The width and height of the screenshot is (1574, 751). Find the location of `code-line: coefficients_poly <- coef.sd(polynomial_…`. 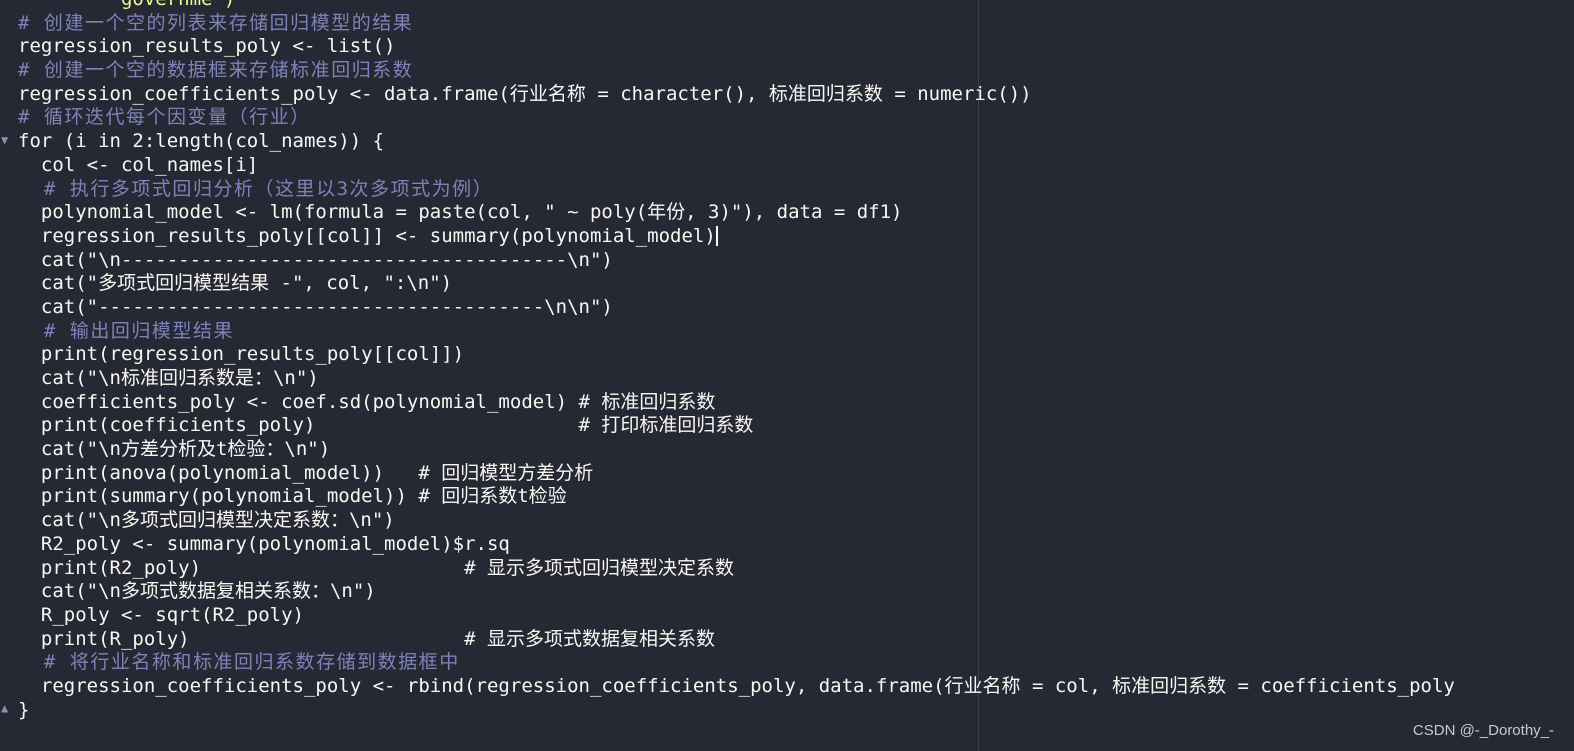

code-line: coefficients_poly <- coef.sd(polynomial_… is located at coordinates (367, 401).